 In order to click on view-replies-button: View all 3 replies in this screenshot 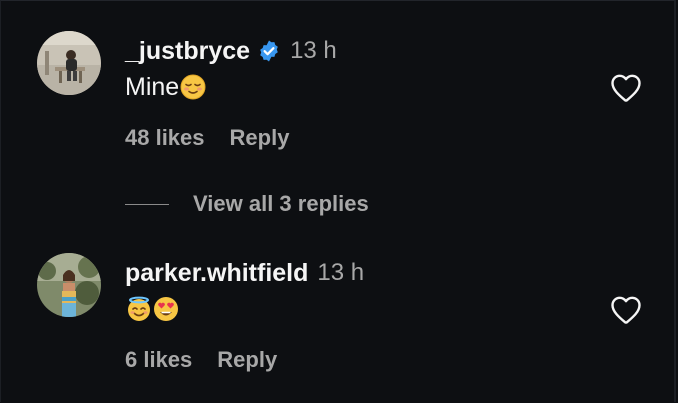, I will do `click(247, 204)`.